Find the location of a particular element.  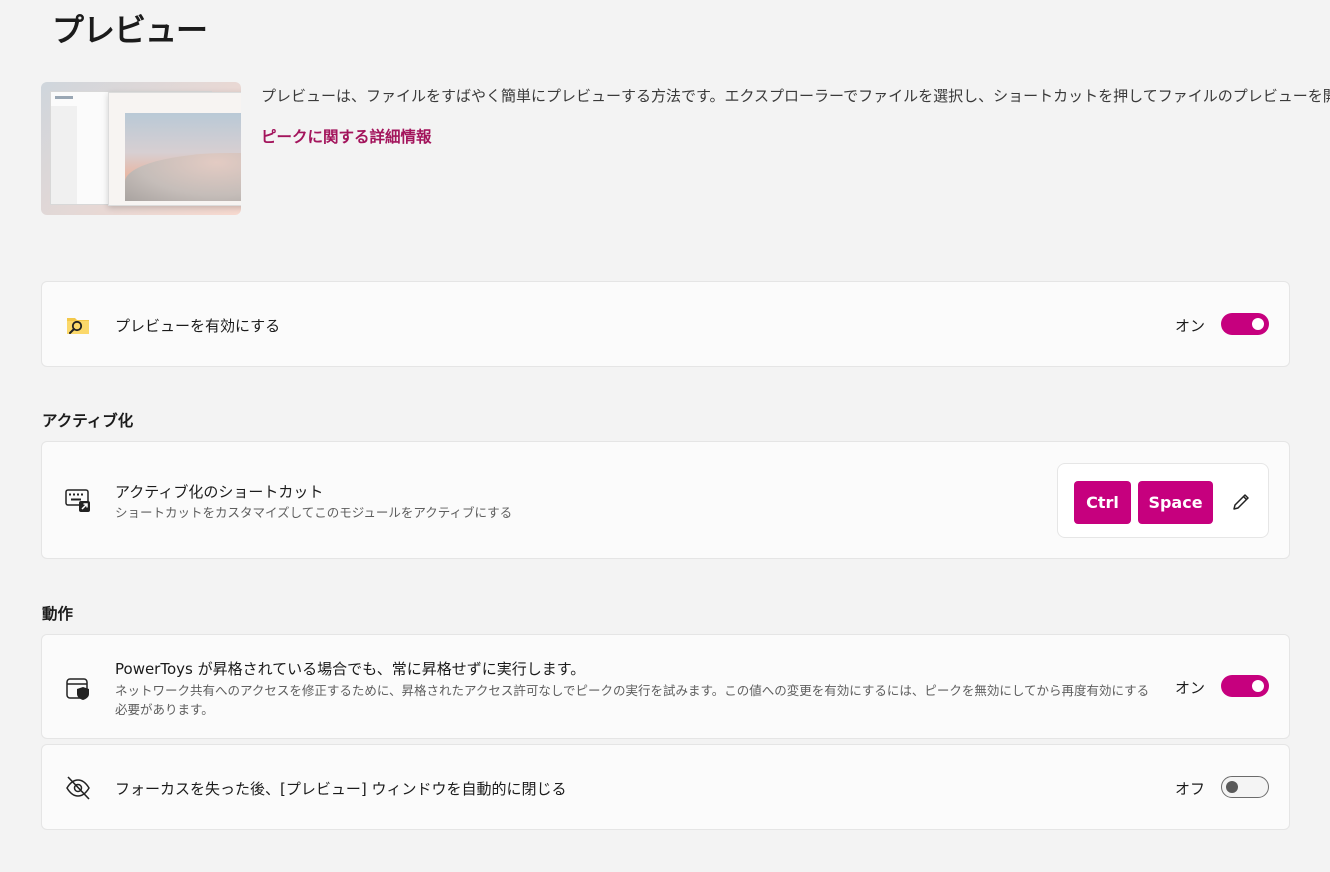

pencil-icon is located at coordinates (1241, 502).